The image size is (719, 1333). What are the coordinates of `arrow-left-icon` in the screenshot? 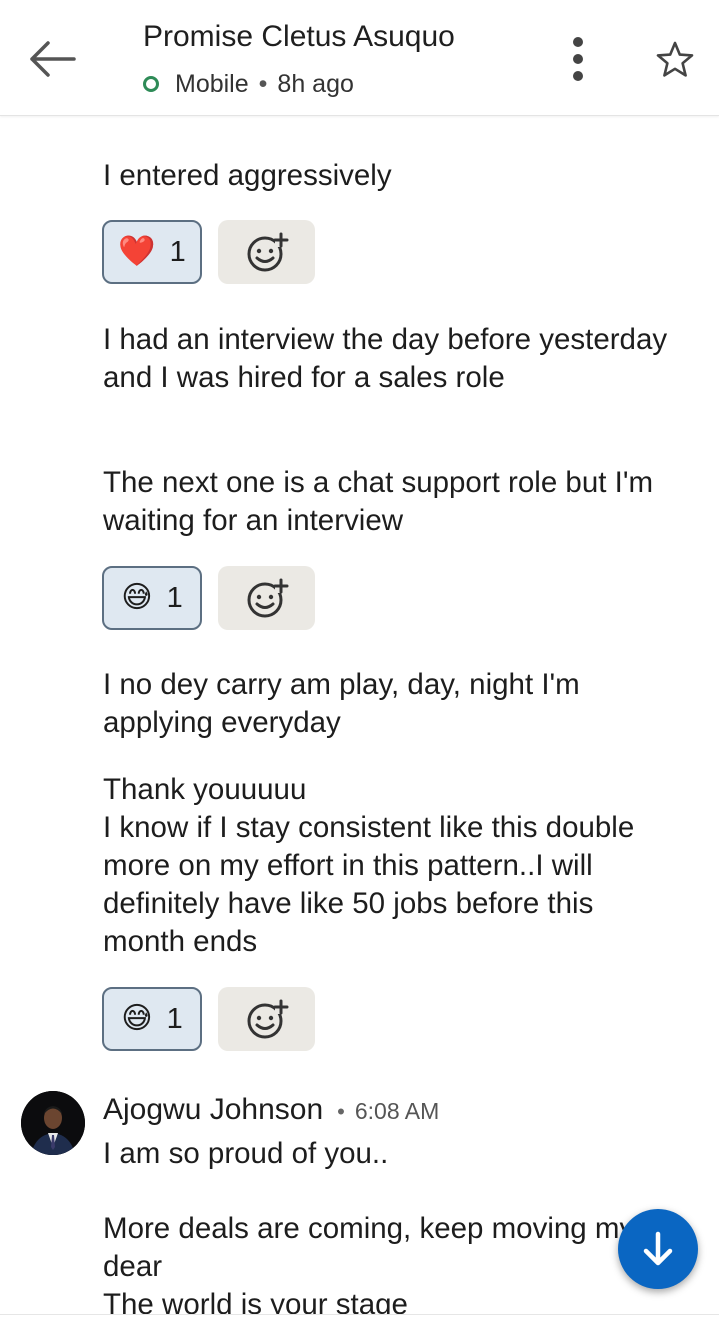 It's located at (53, 59).